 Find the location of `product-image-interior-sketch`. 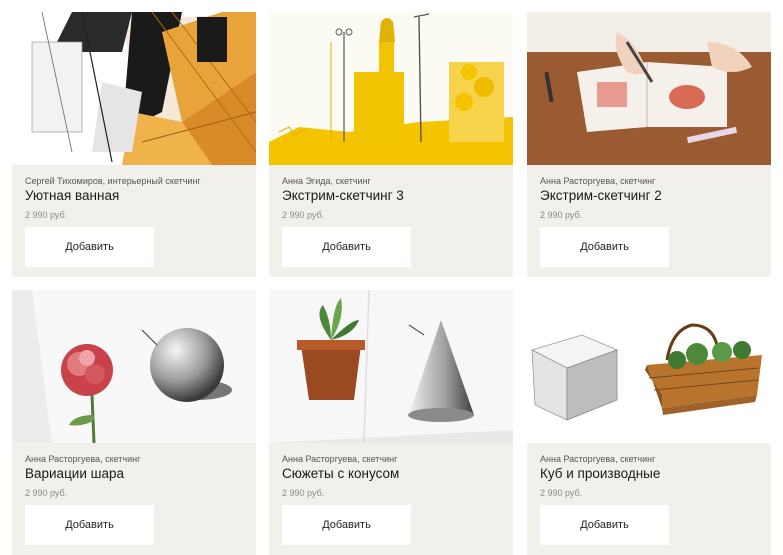

product-image-interior-sketch is located at coordinates (134, 88).